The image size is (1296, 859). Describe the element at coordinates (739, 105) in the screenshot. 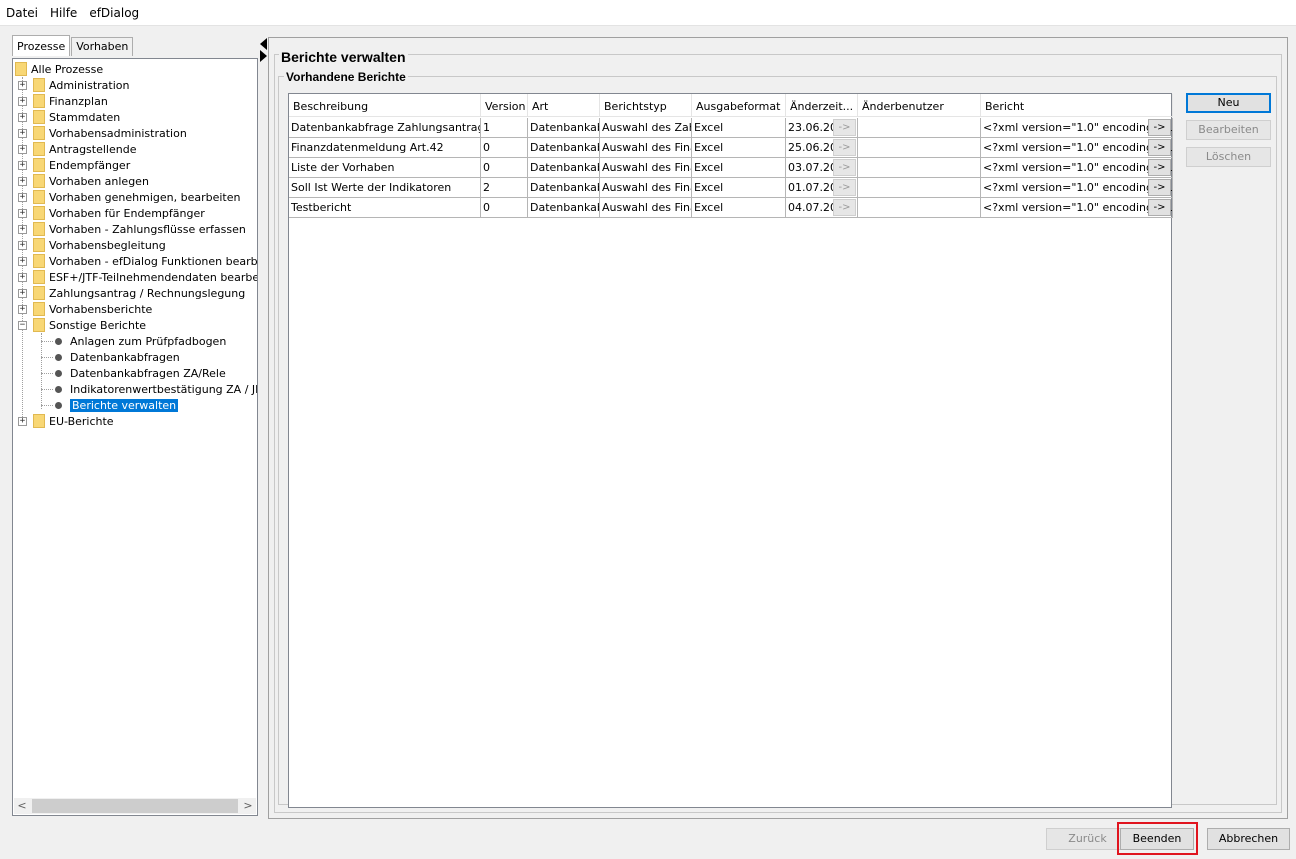

I see `column-header: Ausgabeformat` at that location.